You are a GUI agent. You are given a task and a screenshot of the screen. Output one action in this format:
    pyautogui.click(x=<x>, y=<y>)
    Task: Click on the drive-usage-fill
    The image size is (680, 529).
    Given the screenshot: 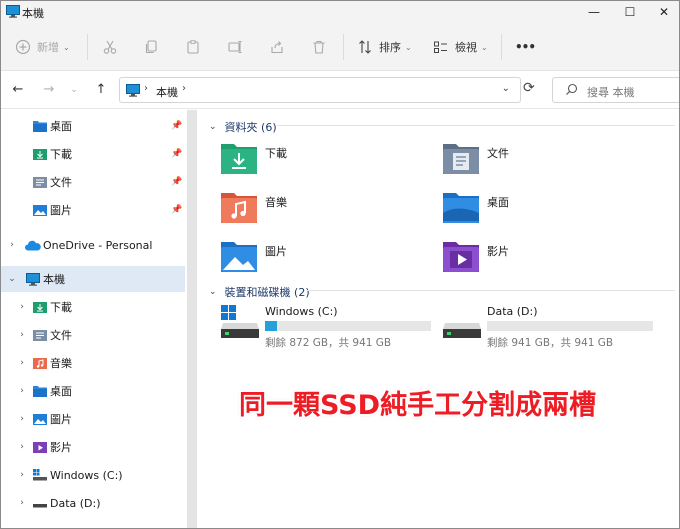 What is the action you would take?
    pyautogui.click(x=271, y=326)
    